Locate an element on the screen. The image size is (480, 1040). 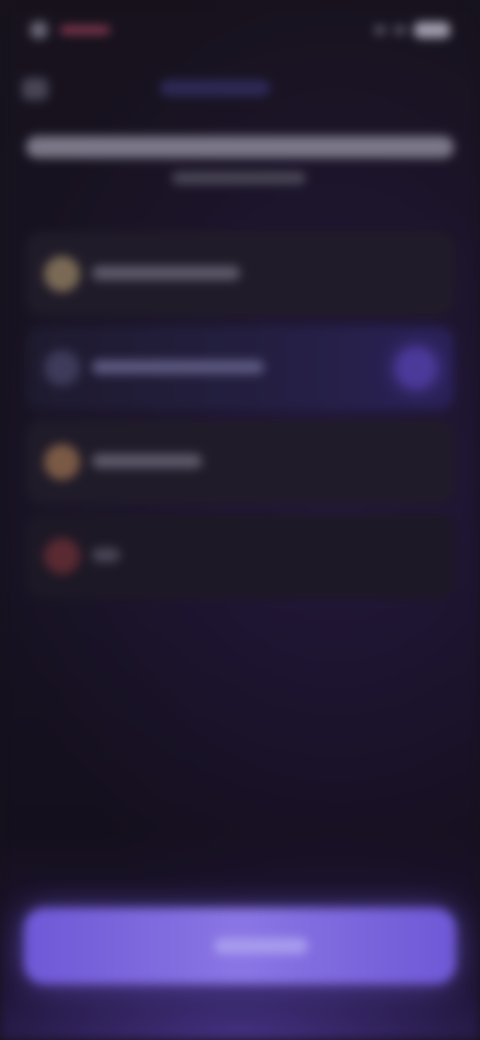
check-icon is located at coordinates (416, 368).